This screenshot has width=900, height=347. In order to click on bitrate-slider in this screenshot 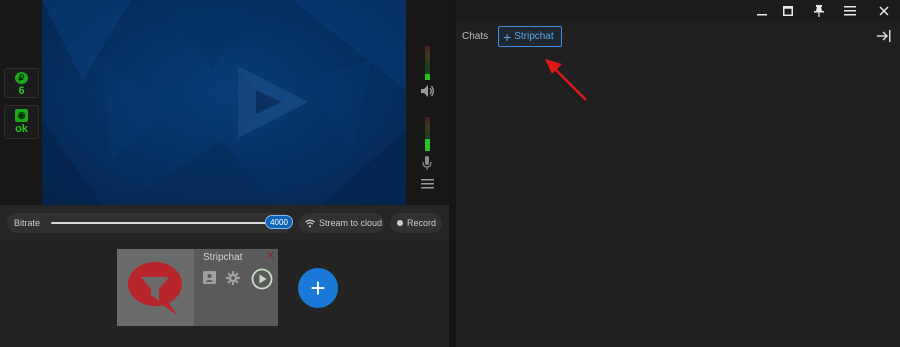, I will do `click(159, 223)`.